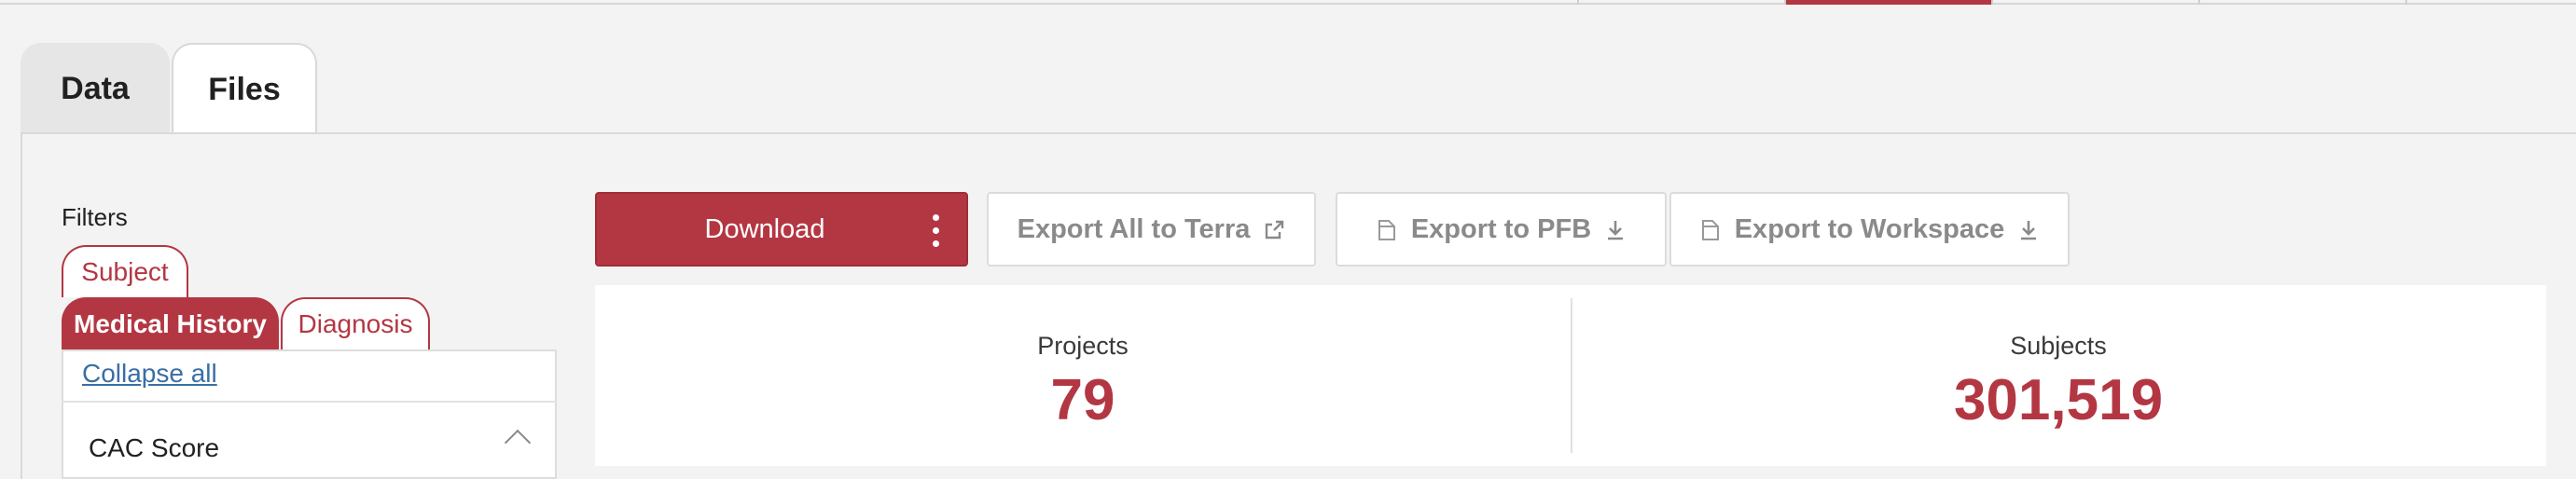  Describe the element at coordinates (2058, 346) in the screenshot. I see `stat-label-subjects: Subjects` at that location.